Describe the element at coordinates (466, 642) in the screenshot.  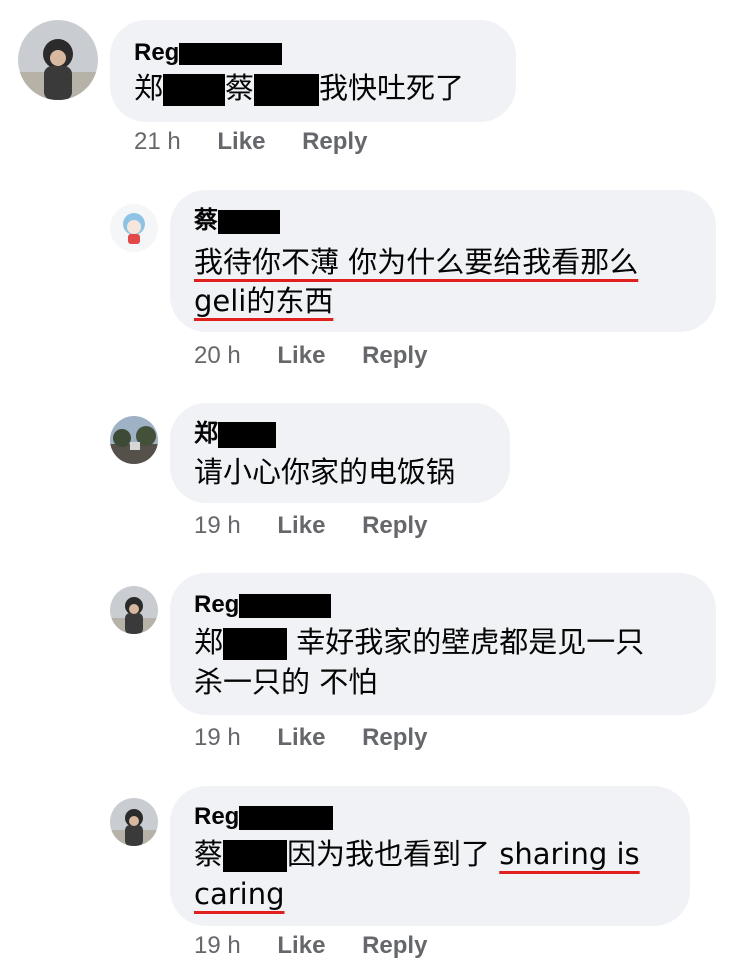
I see `comment-text-segment: 幸好我家的壁虎都是见一只` at that location.